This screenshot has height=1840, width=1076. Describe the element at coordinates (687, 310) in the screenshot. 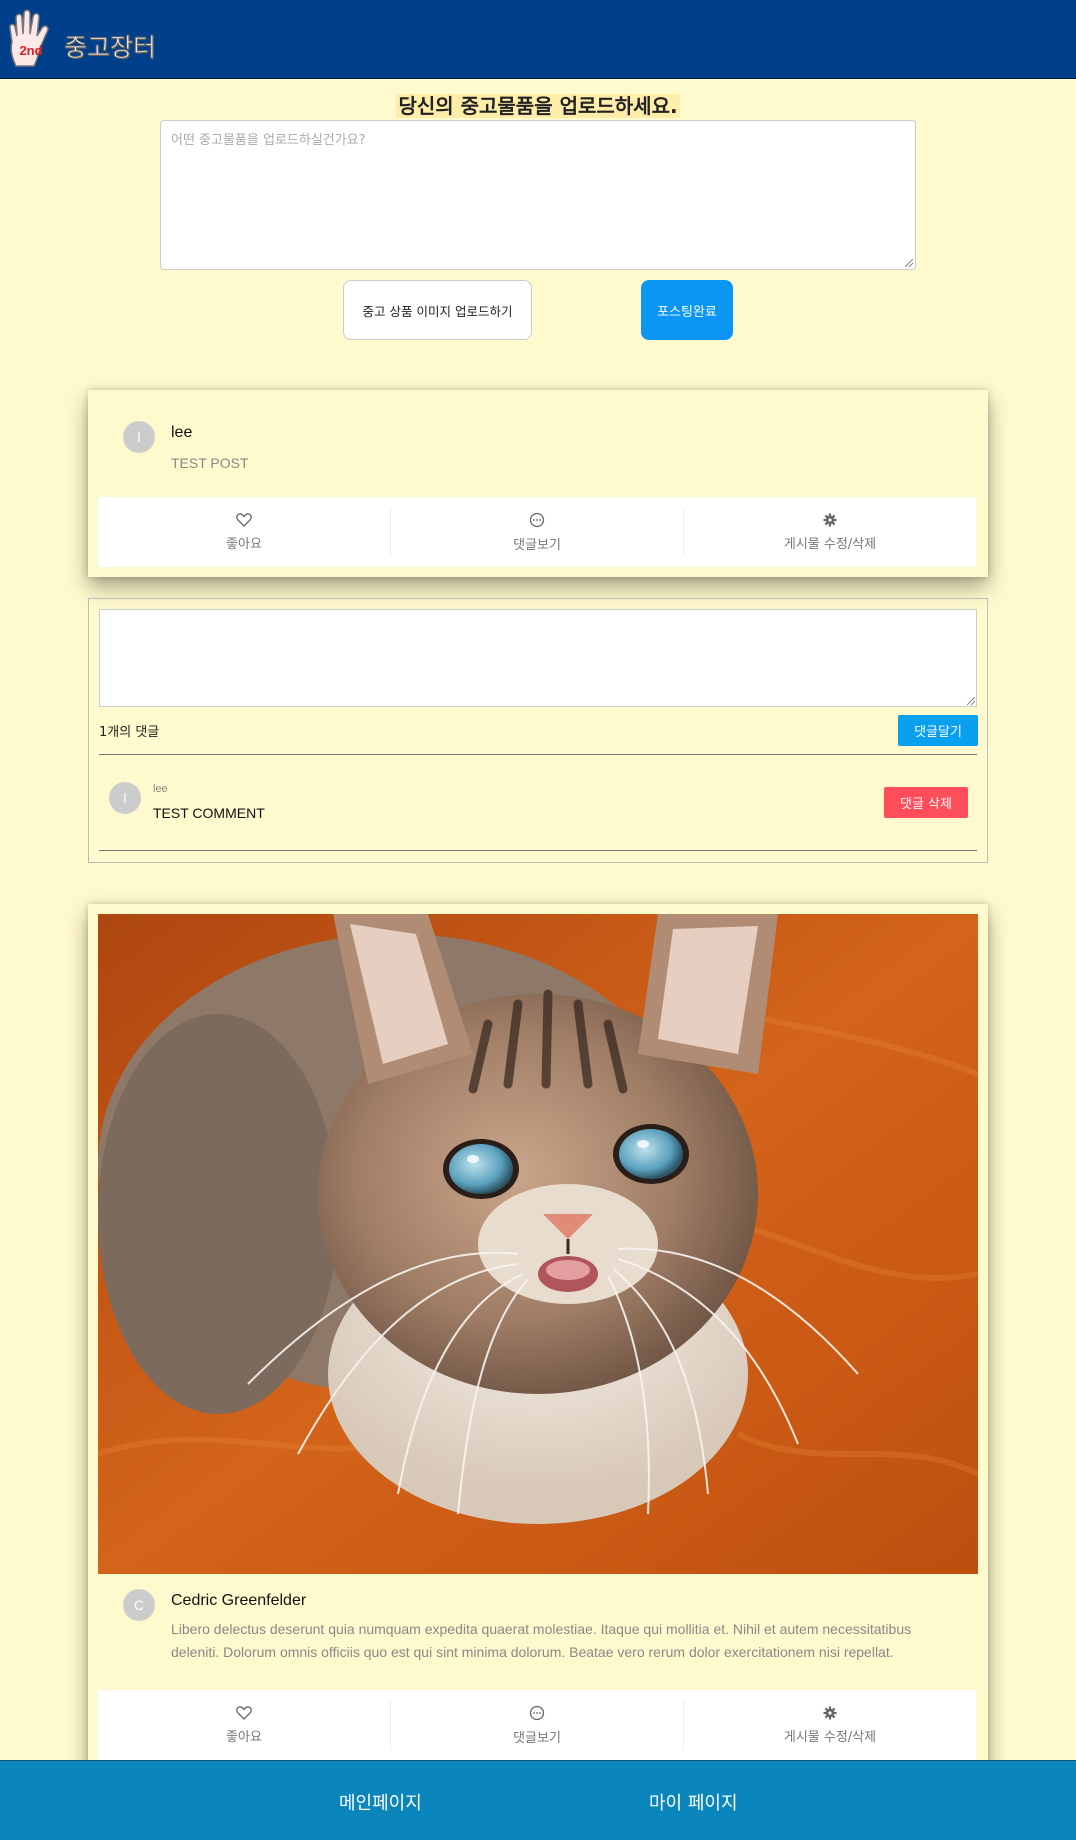

I see `post-submit-button: 포스팅완료` at that location.